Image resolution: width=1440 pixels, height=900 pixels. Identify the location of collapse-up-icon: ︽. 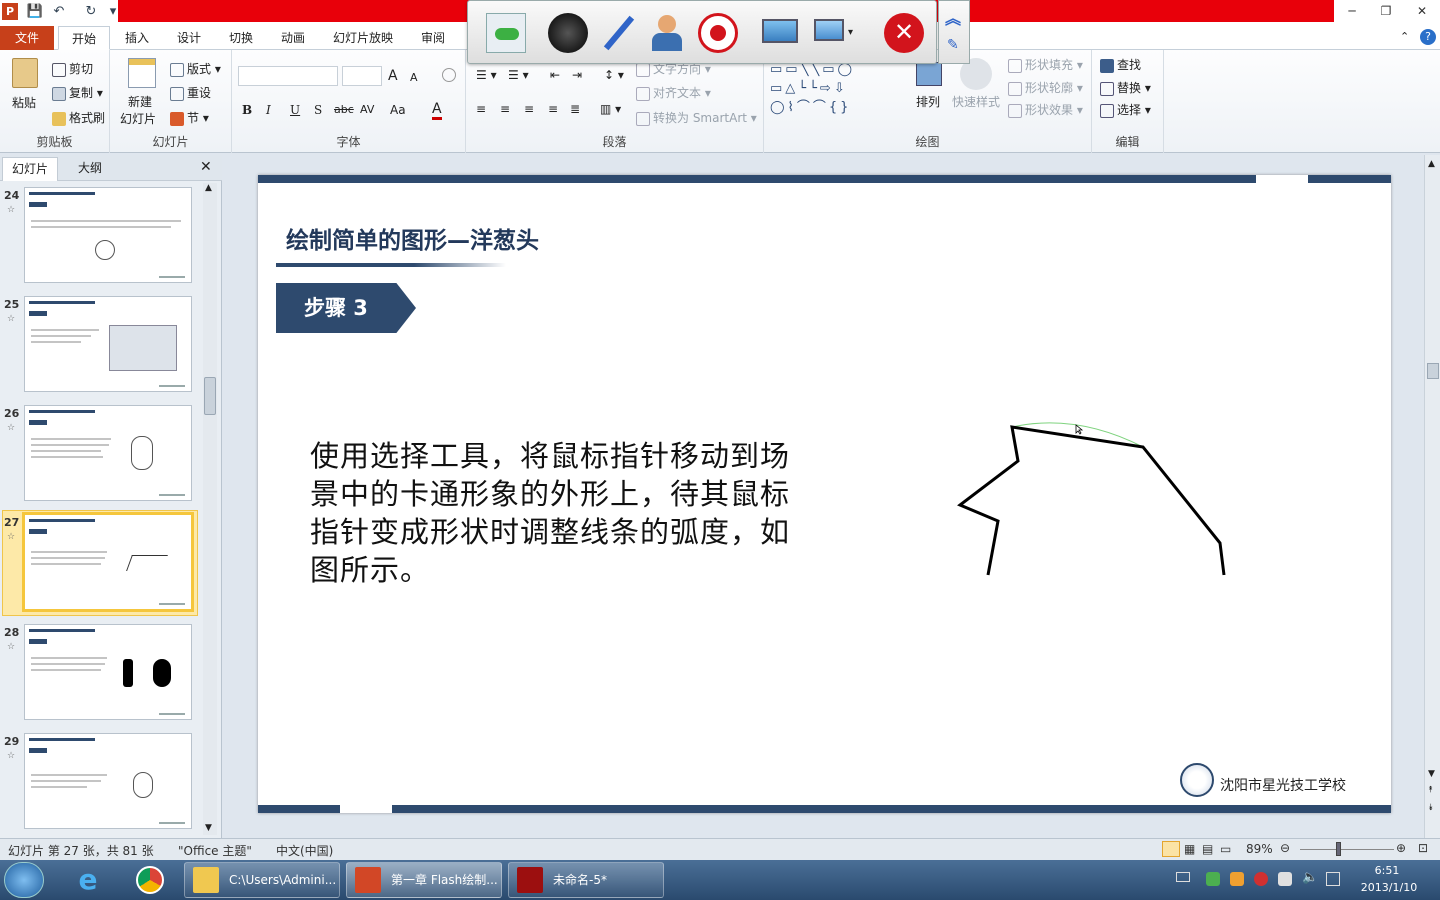
(953, 17).